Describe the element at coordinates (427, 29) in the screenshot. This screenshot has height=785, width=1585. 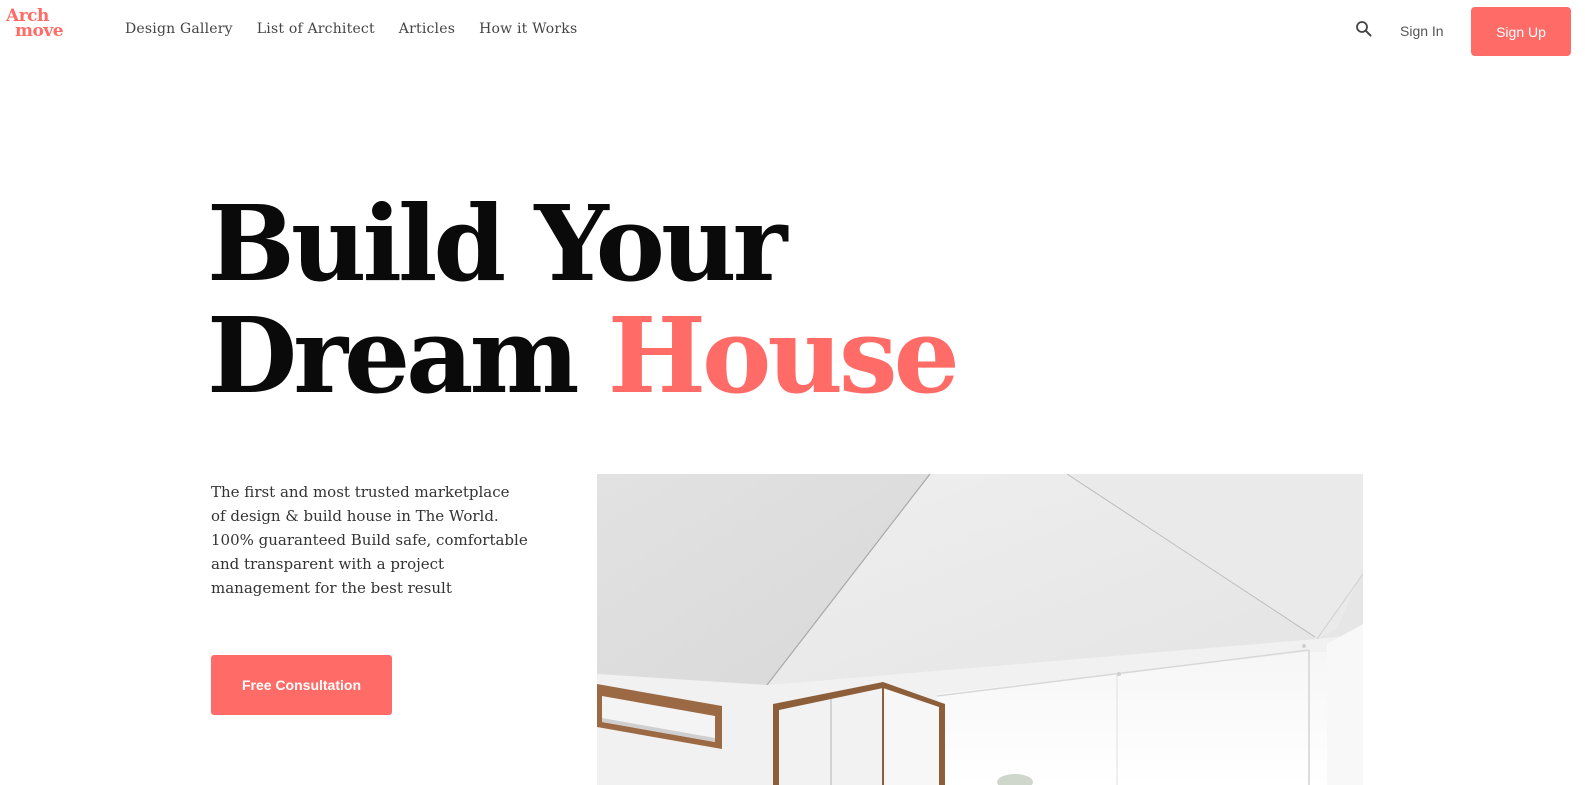
I see `nav-item-articles: Articles` at that location.